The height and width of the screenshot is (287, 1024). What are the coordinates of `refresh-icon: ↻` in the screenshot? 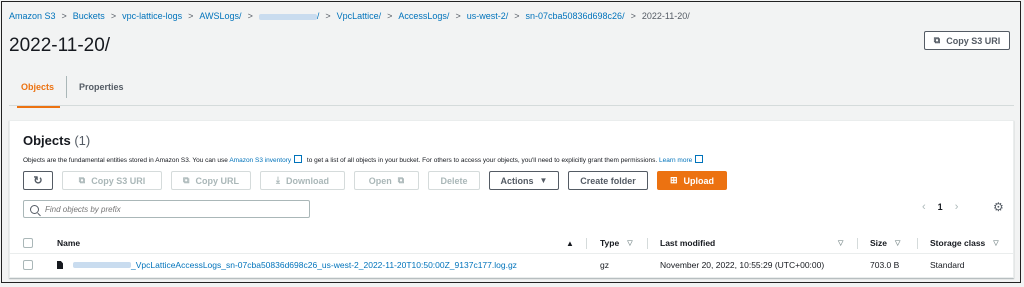 It's located at (38, 181).